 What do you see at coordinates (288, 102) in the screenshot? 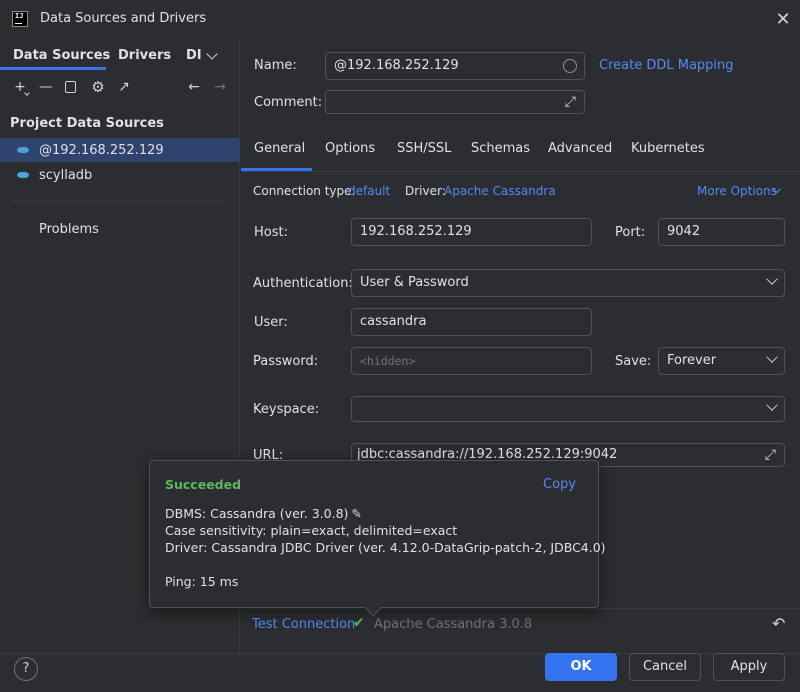
I see `comment-label: Comment:` at bounding box center [288, 102].